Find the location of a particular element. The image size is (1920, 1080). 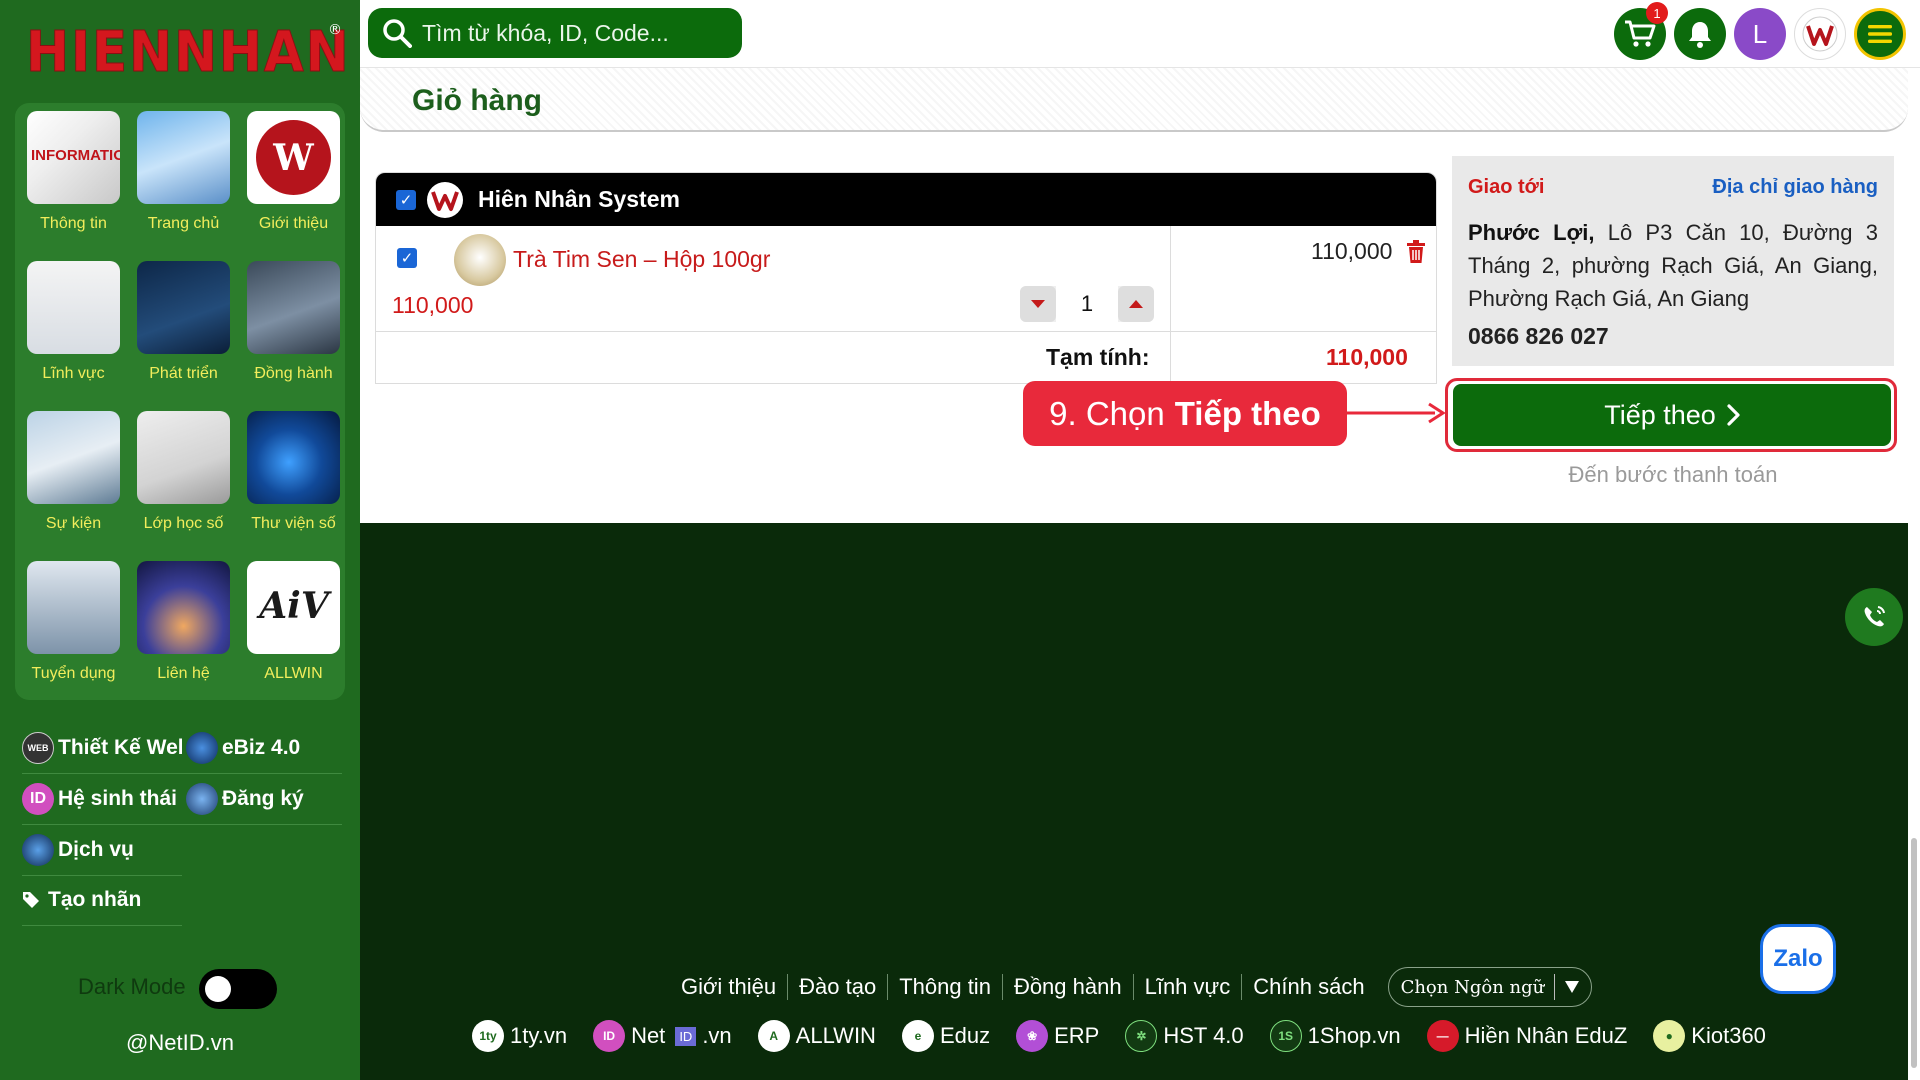

change-address-link: Địa chỉ giao hàng is located at coordinates (1795, 187).